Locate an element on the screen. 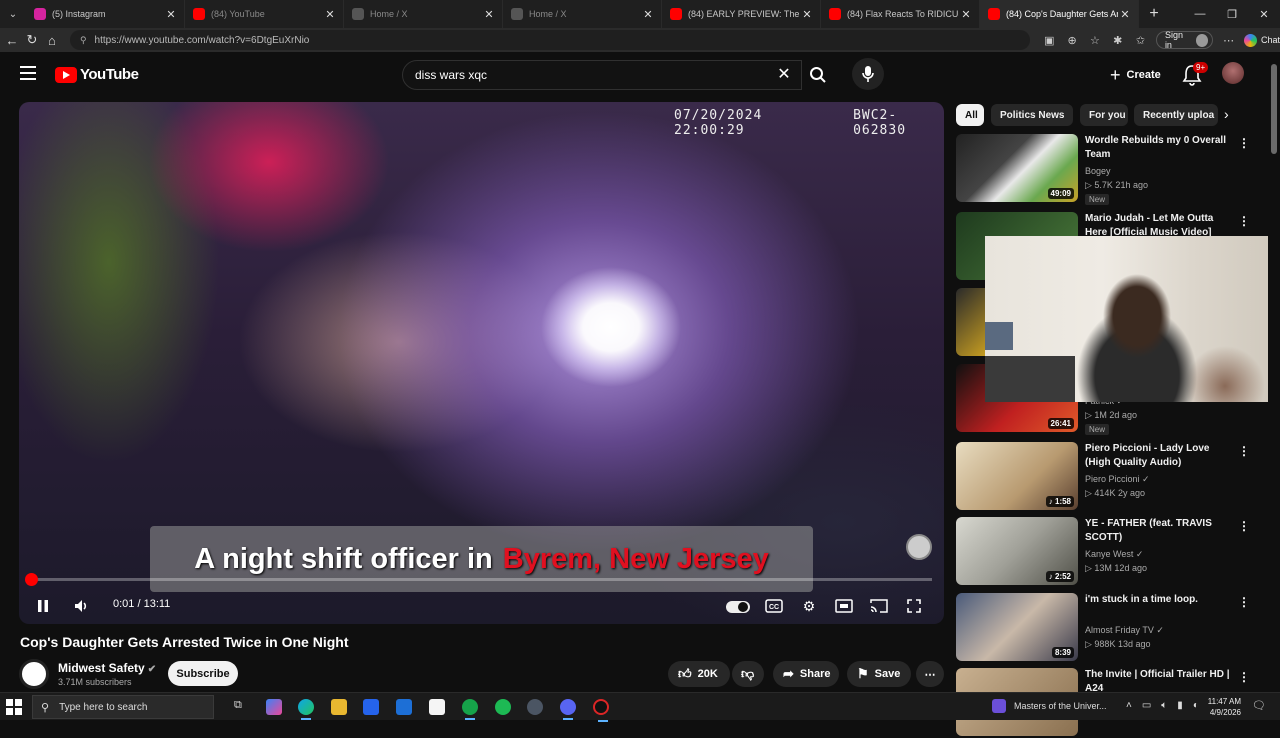 The image size is (1280, 738). captions-icon: CC is located at coordinates (774, 606).